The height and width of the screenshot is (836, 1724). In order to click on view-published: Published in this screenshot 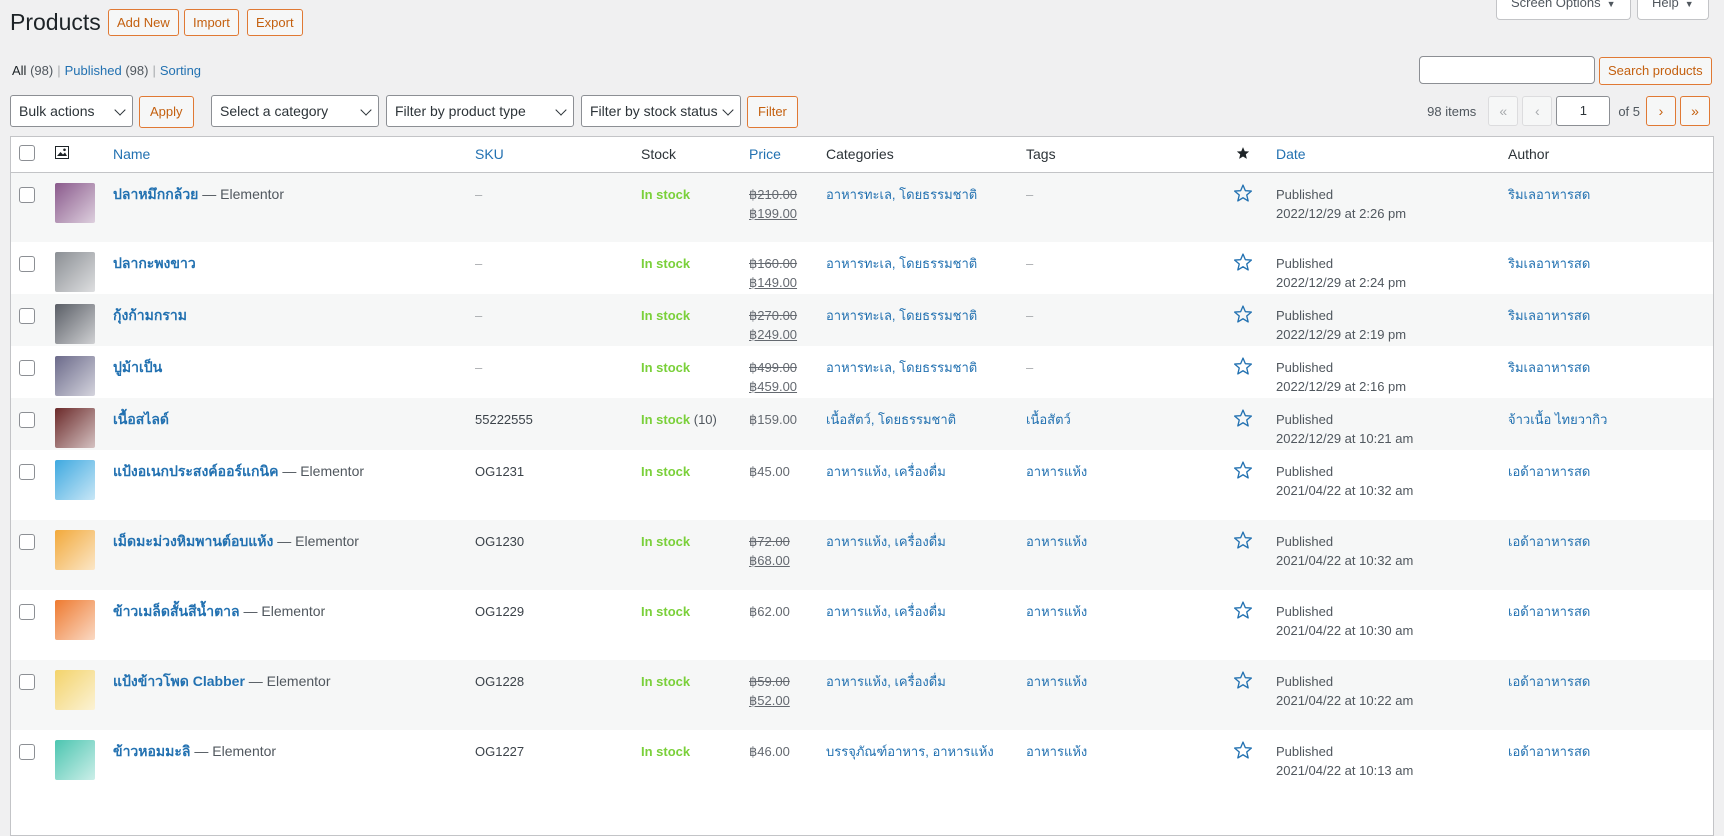, I will do `click(93, 70)`.